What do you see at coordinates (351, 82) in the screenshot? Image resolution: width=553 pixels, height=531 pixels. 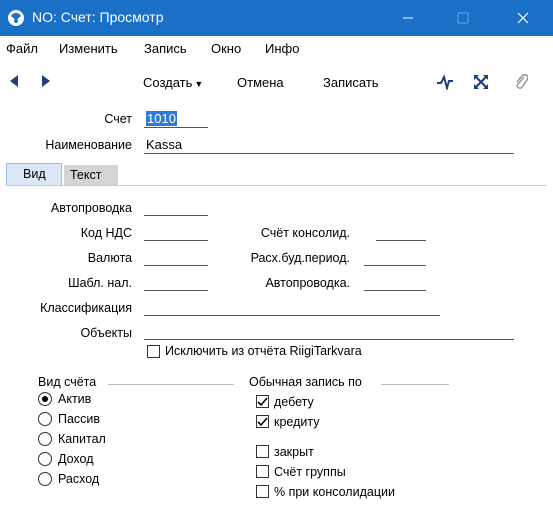 I see `save-button: Записать` at bounding box center [351, 82].